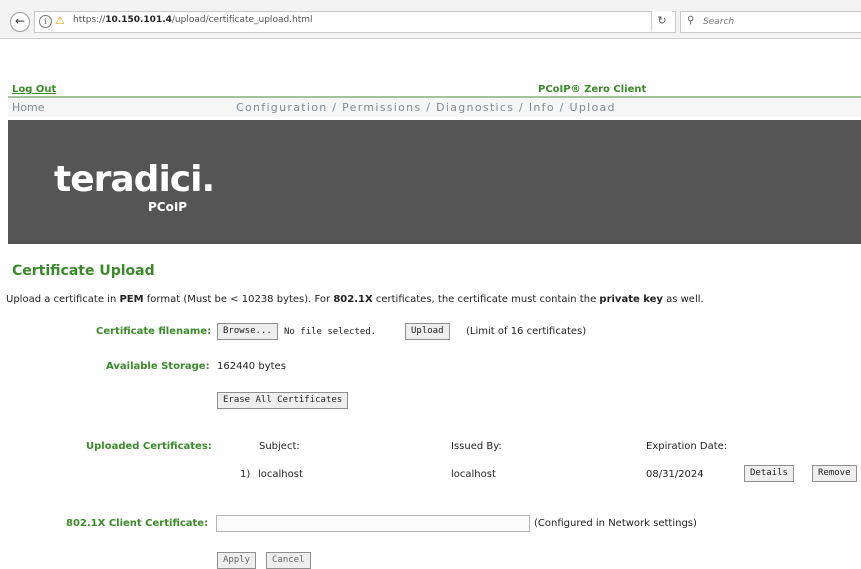 Image resolution: width=861 pixels, height=569 pixels. I want to click on column-issued-by: Issued By:, so click(476, 446).